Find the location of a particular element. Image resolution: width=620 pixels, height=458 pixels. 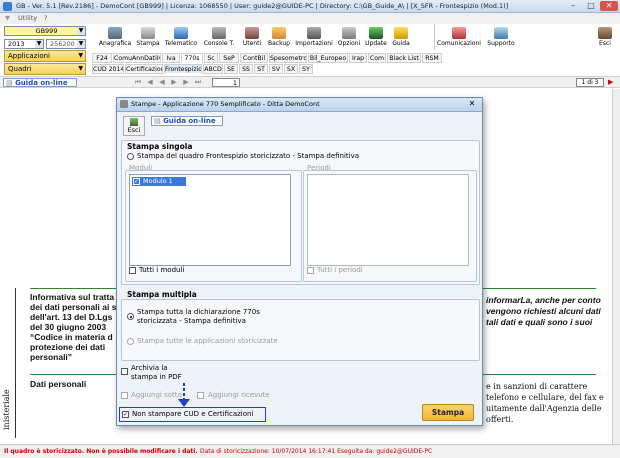

toolbar-supporto-button: Supporto is located at coordinates (501, 38).